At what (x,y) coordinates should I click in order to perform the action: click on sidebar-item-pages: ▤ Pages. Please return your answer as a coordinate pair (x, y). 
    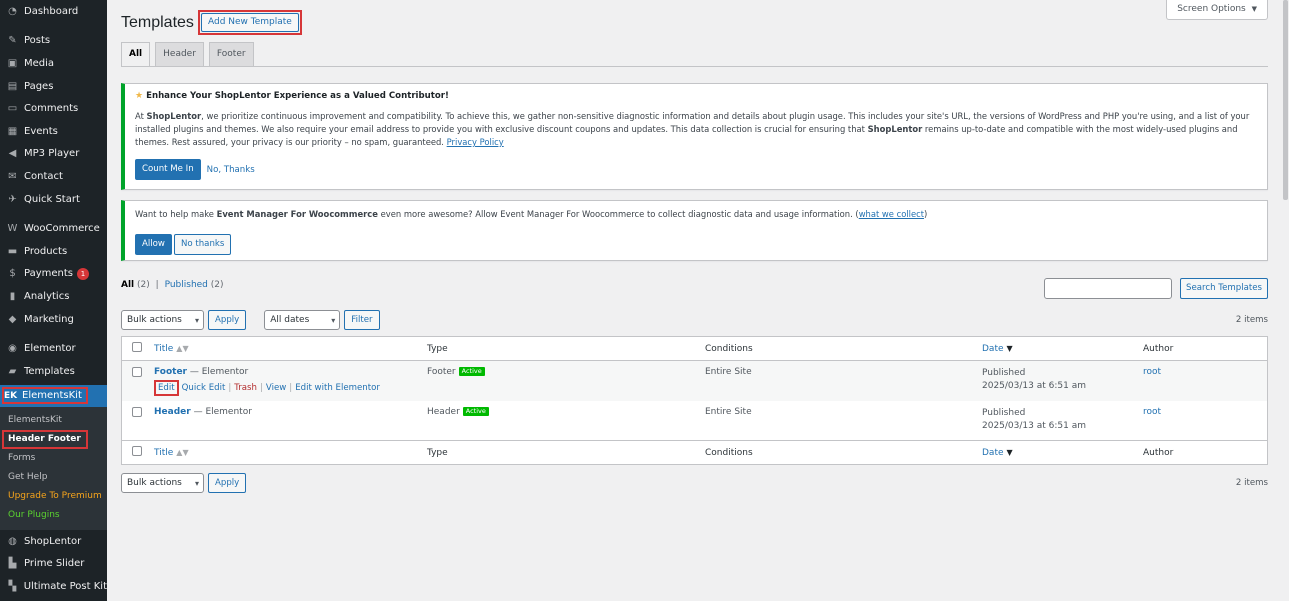
    Looking at the image, I should click on (53, 86).